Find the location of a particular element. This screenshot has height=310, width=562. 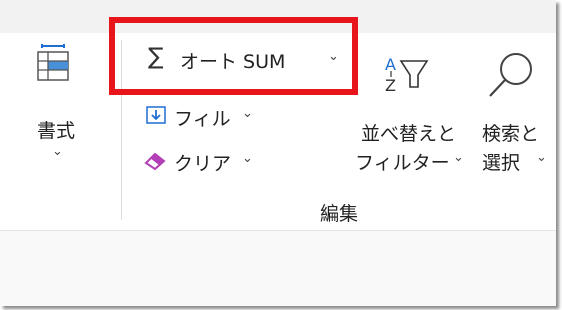

sort-filter-label-line2: フィルター is located at coordinates (402, 163).